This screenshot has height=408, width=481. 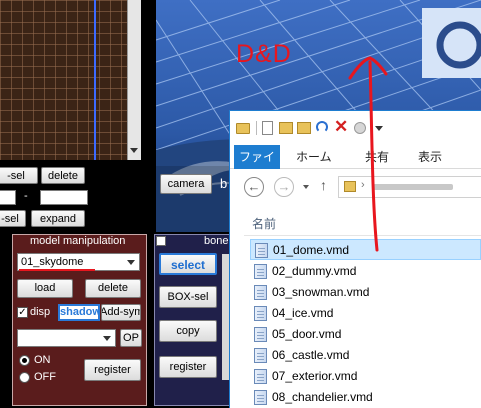 I want to click on bone-copy-button: copy, so click(x=188, y=331).